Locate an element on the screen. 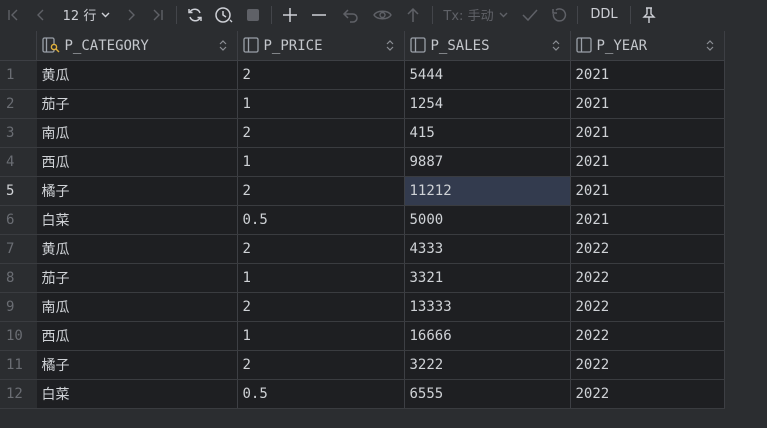 The image size is (767, 428). column-header-p-category: P_CATEGORY is located at coordinates (137, 46).